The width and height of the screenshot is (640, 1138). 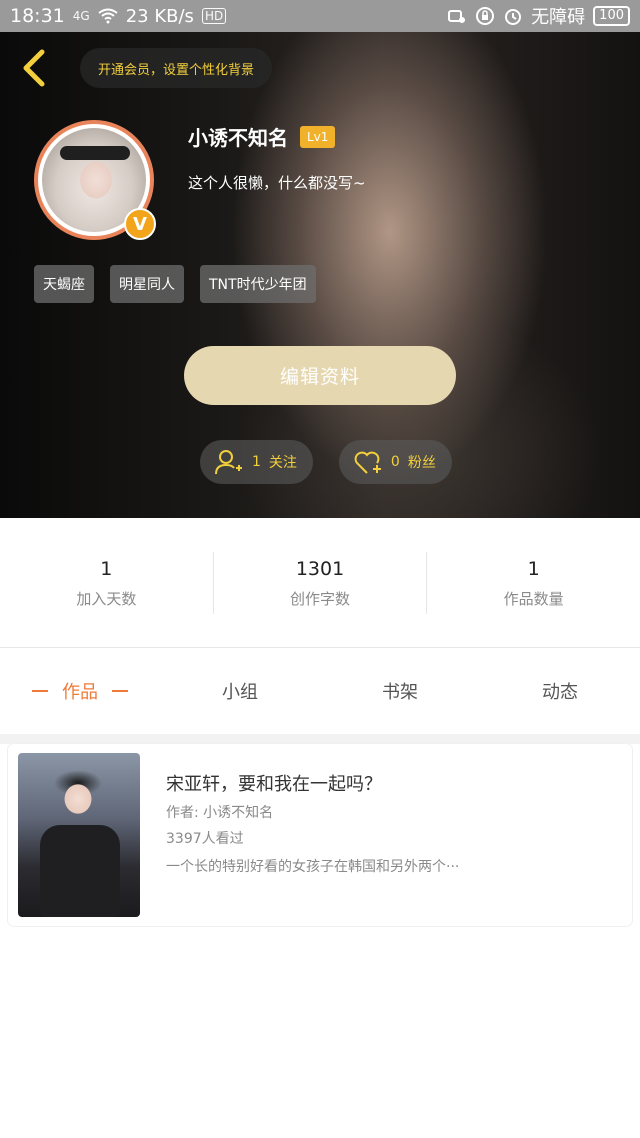 I want to click on profile-tabs: 作品 小组 书架 动态, so click(x=320, y=691).